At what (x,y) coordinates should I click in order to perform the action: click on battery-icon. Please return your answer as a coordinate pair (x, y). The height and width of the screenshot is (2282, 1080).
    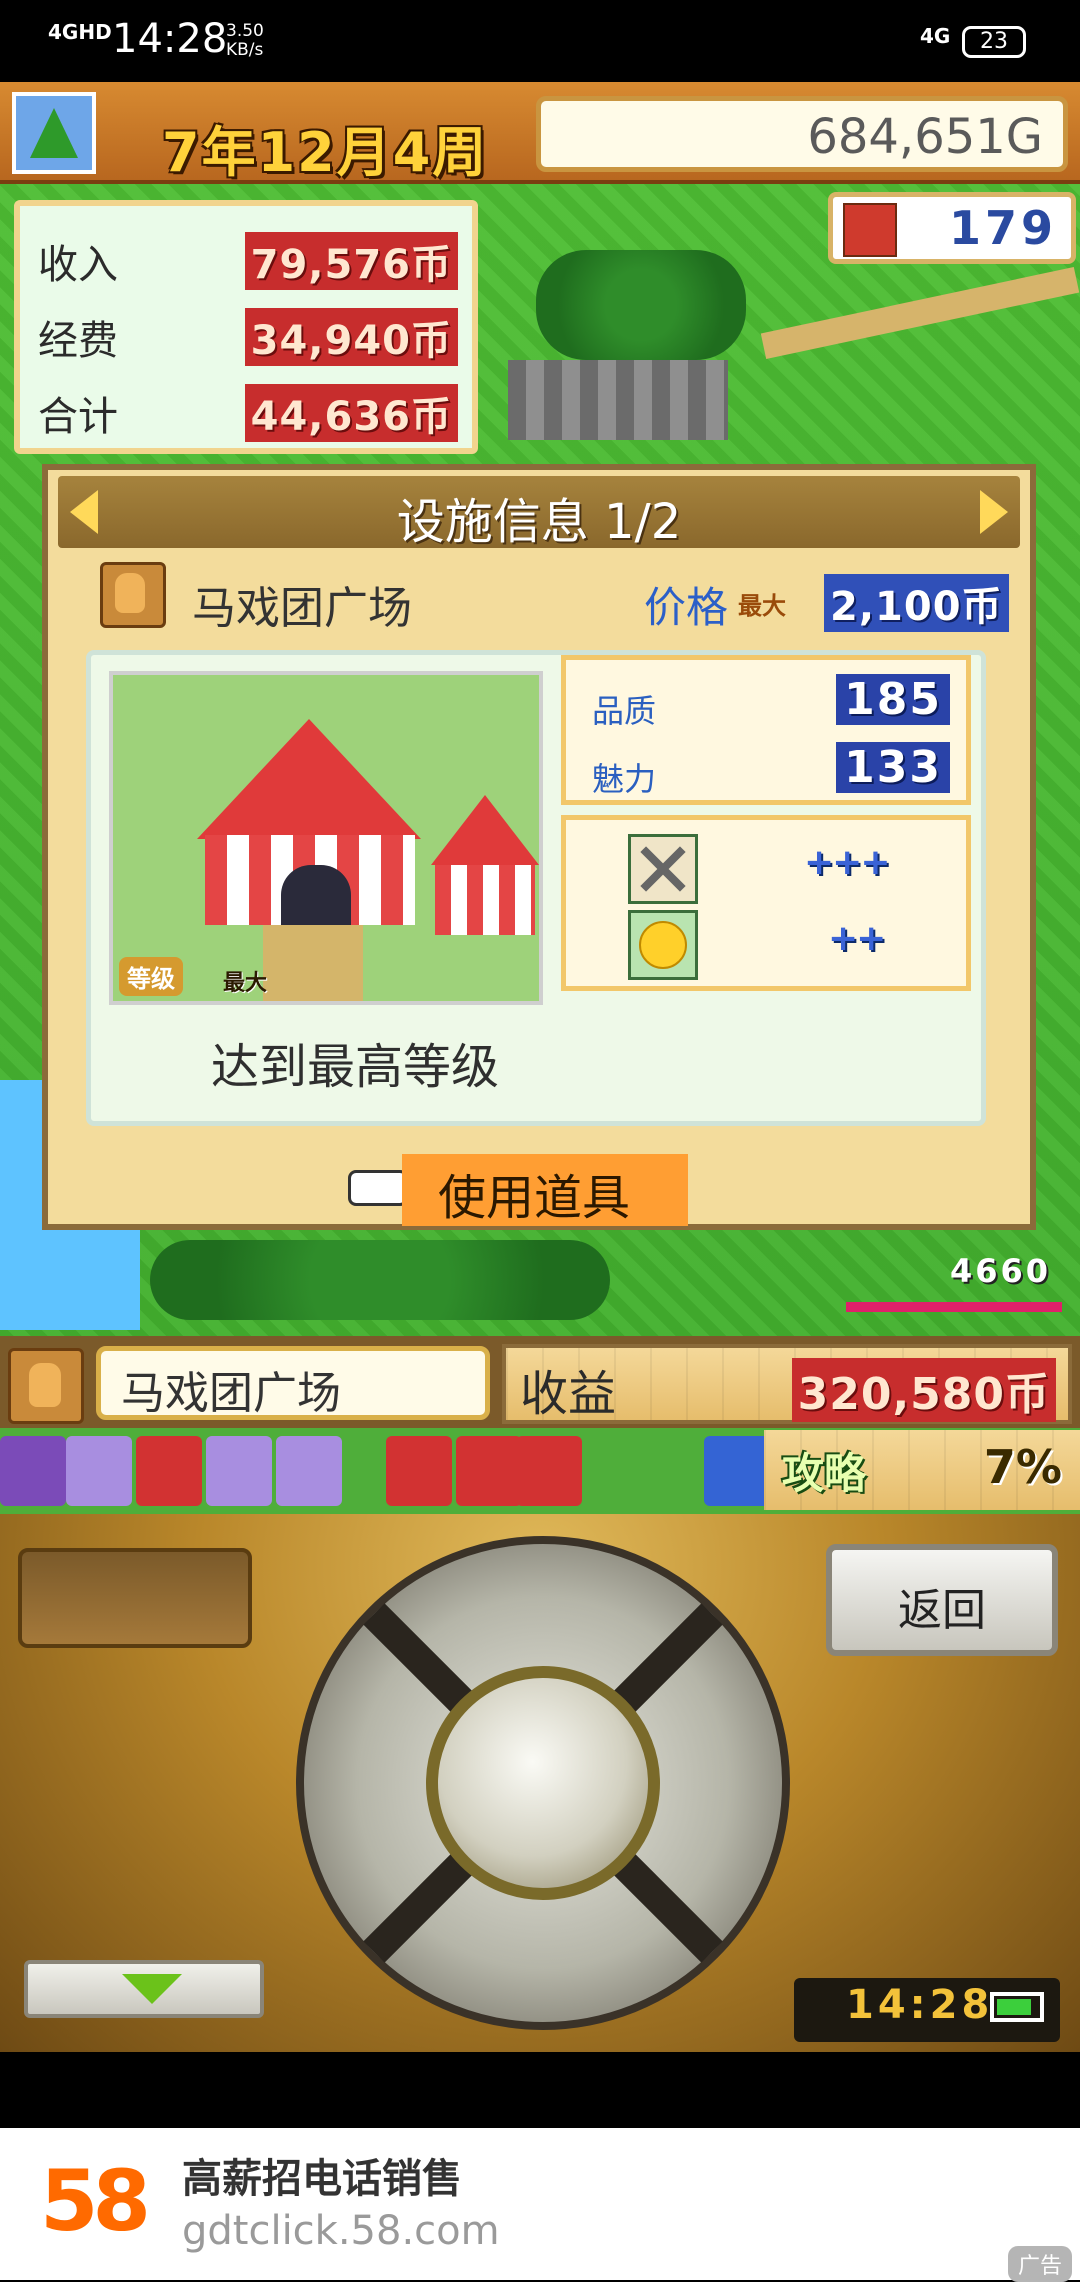
    Looking at the image, I should click on (1017, 2007).